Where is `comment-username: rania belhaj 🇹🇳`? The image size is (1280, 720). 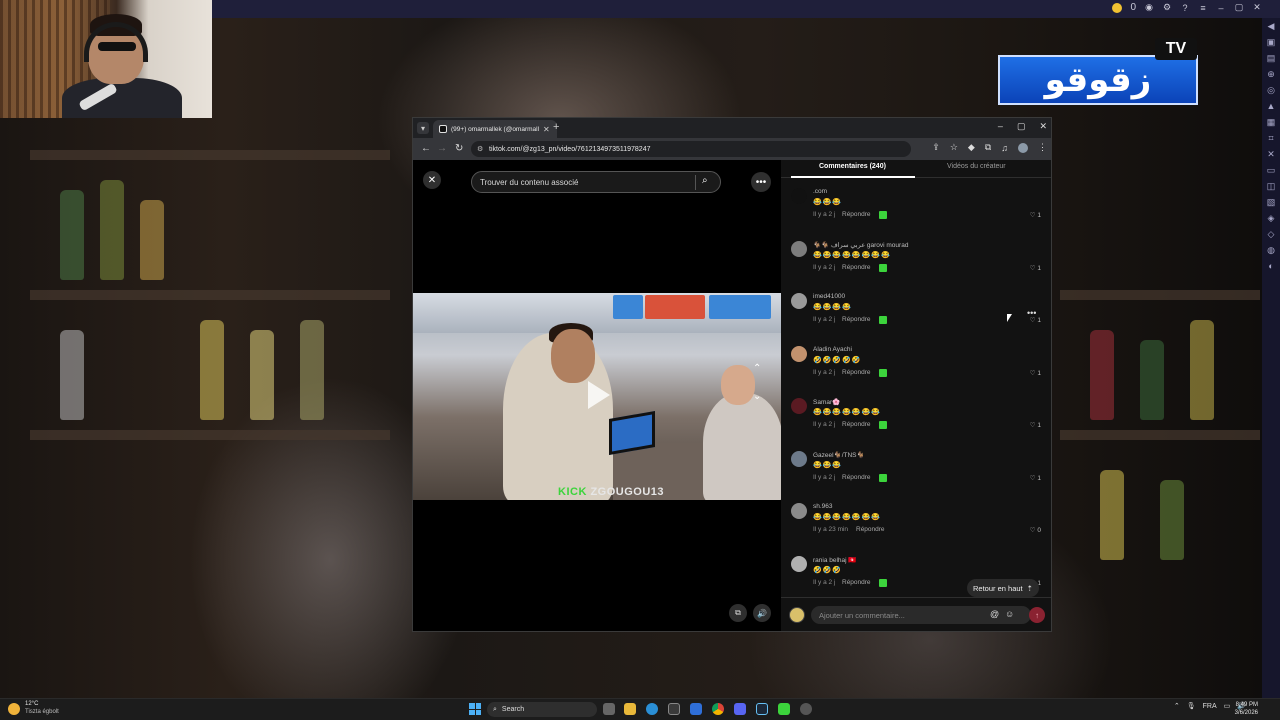 comment-username: rania belhaj 🇹🇳 is located at coordinates (835, 560).